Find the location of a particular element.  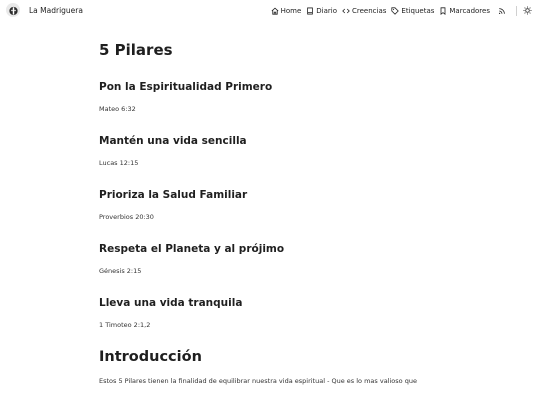

pillar-section: Mantén una vida sencilla Lucas 12:15 is located at coordinates (279, 151).